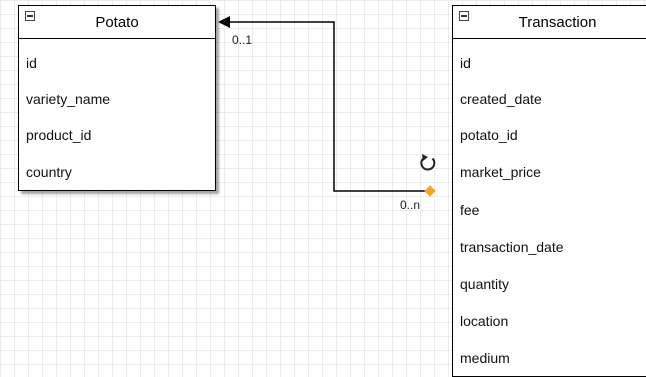 The width and height of the screenshot is (646, 377). I want to click on field-quantity: quantity, so click(484, 284).